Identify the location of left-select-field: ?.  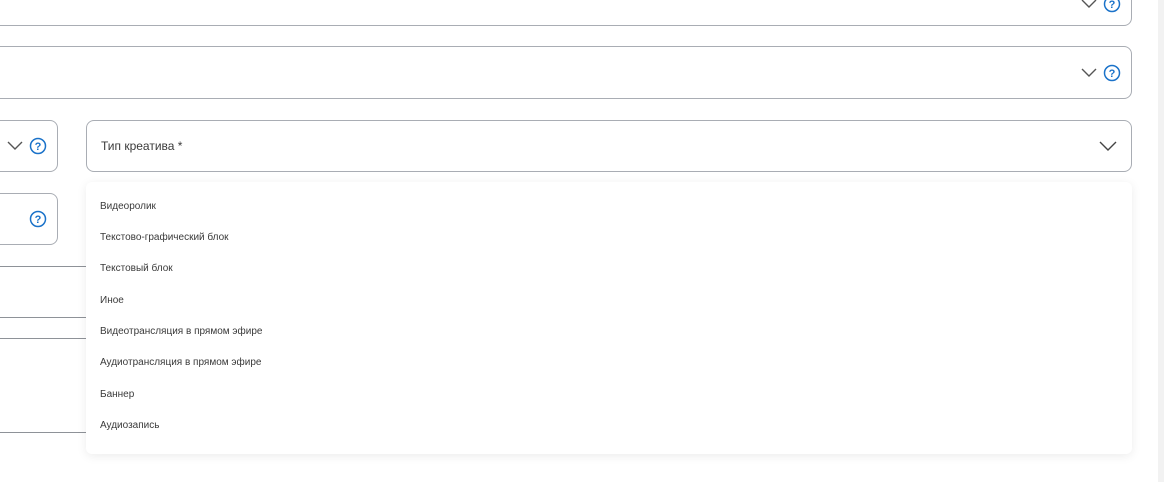
(29, 146).